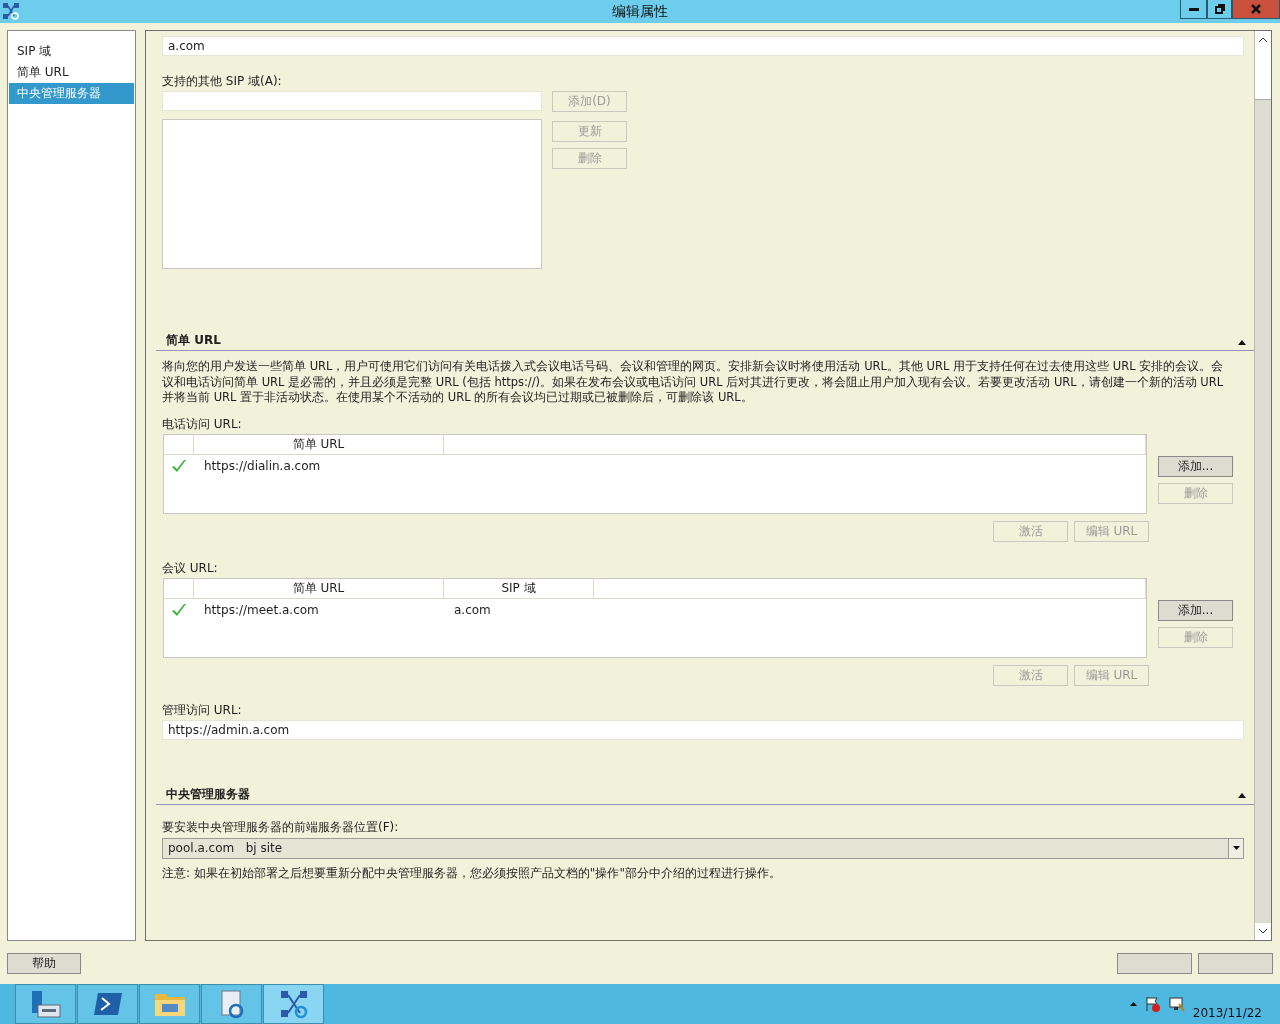 The image size is (1280, 1024). Describe the element at coordinates (1262, 485) in the screenshot. I see `scrollbar` at that location.